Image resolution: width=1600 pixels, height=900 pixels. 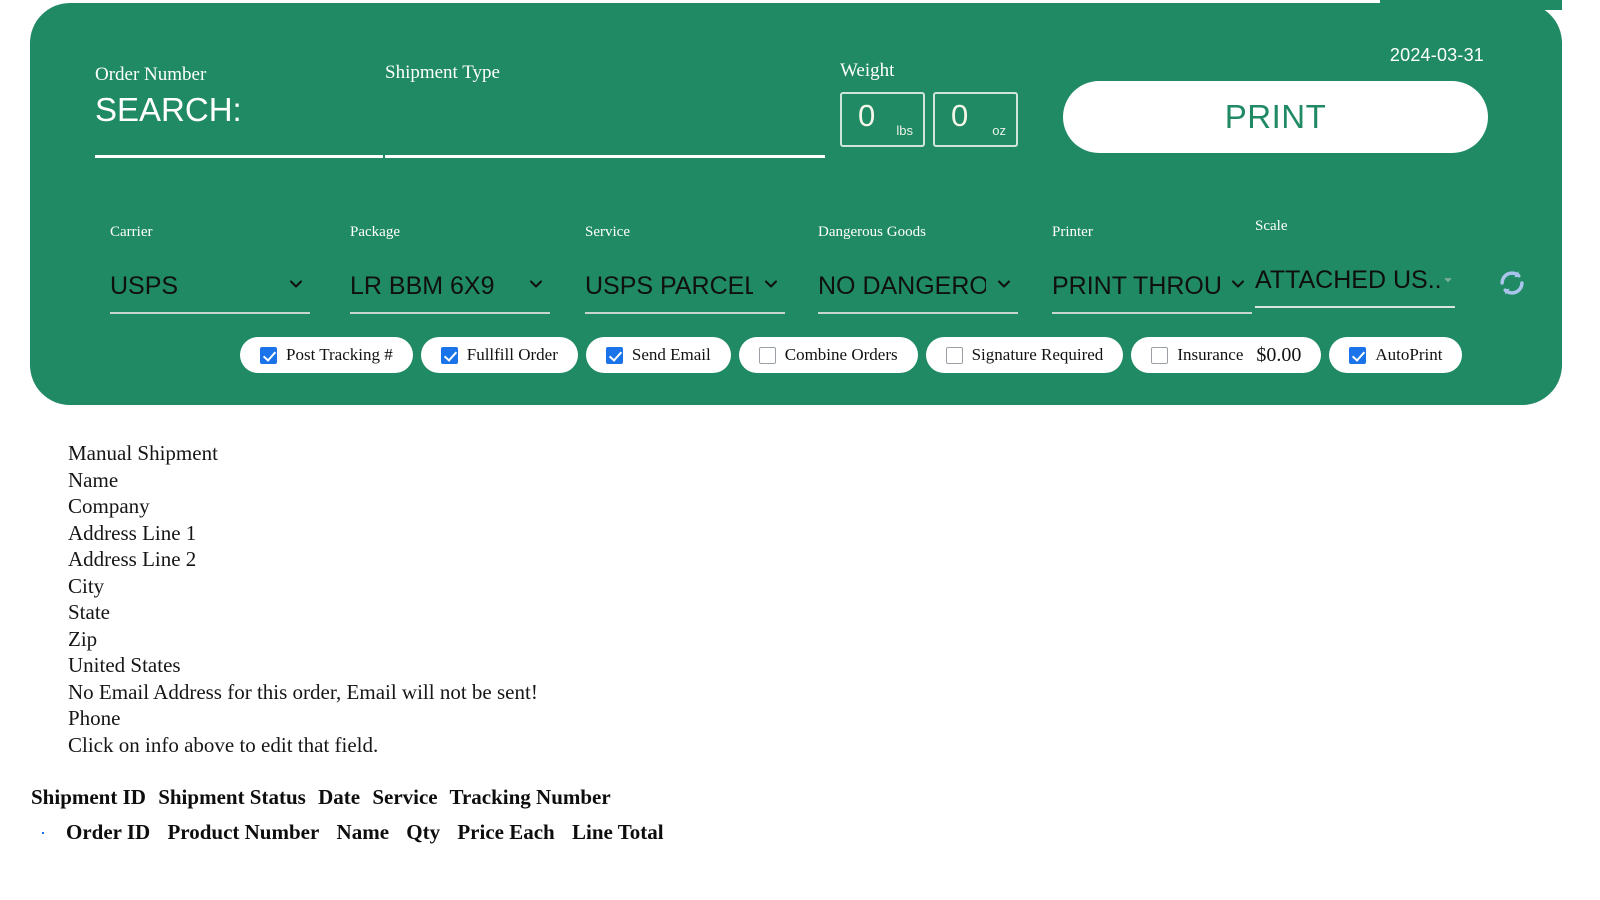 I want to click on address-line: Company, so click(x=303, y=506).